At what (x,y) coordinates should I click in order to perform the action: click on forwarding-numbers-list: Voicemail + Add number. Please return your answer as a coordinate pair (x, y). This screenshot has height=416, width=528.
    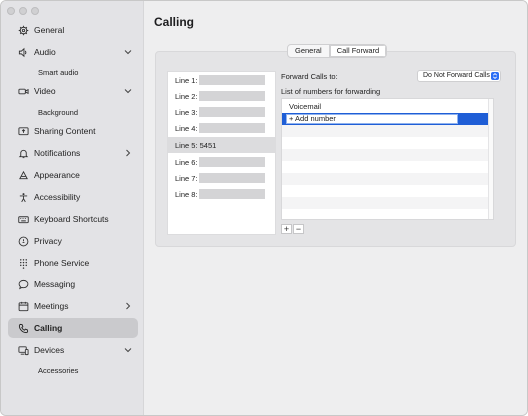
    Looking at the image, I should click on (387, 159).